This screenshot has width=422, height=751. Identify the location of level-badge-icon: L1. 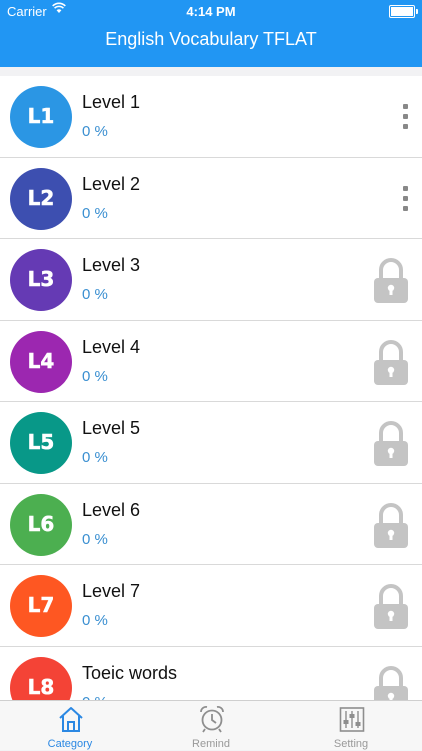
(41, 116).